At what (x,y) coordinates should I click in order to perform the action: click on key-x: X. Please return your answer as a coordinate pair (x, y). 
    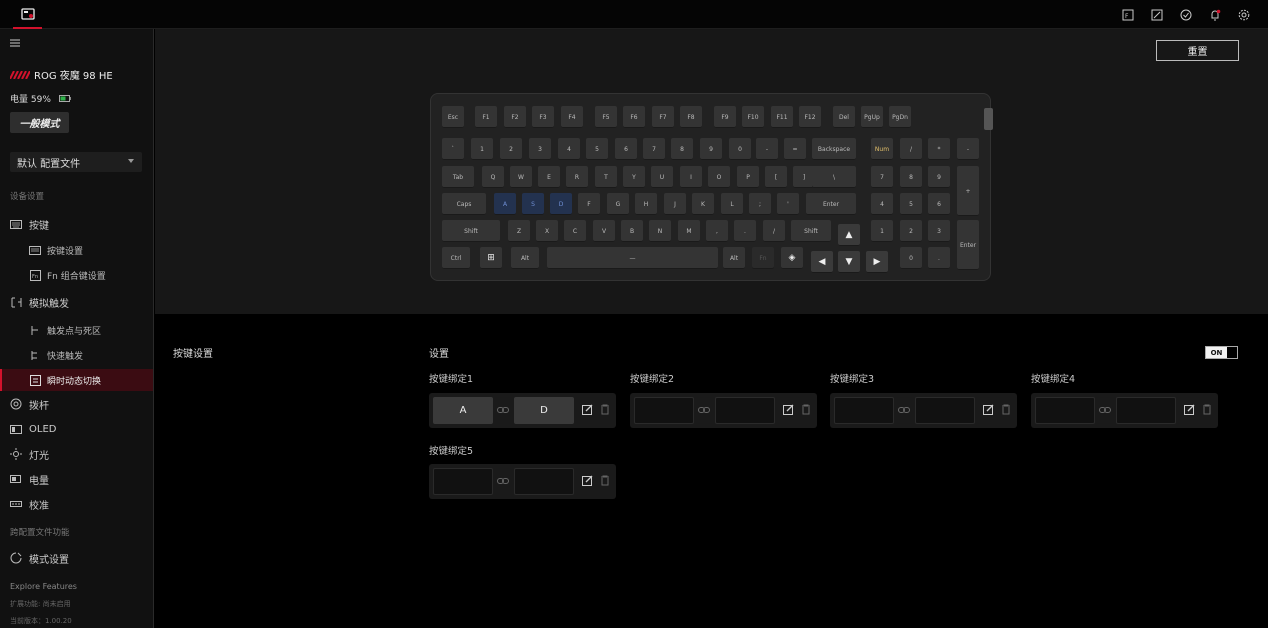
    Looking at the image, I should click on (547, 231).